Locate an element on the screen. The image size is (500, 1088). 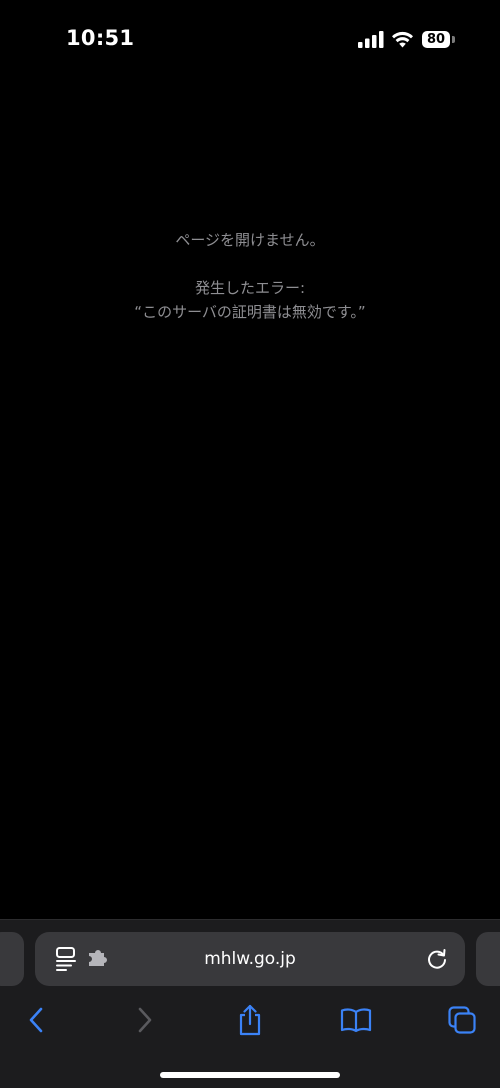
extension-icon is located at coordinates (99, 959).